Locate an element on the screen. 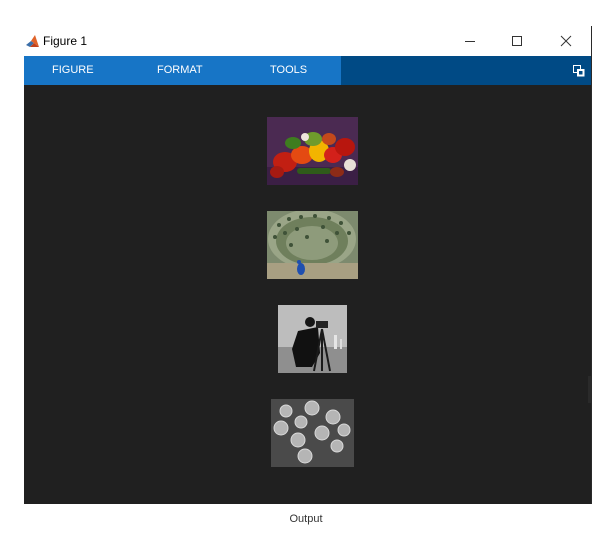  tab-format: FORMAT is located at coordinates (180, 70).